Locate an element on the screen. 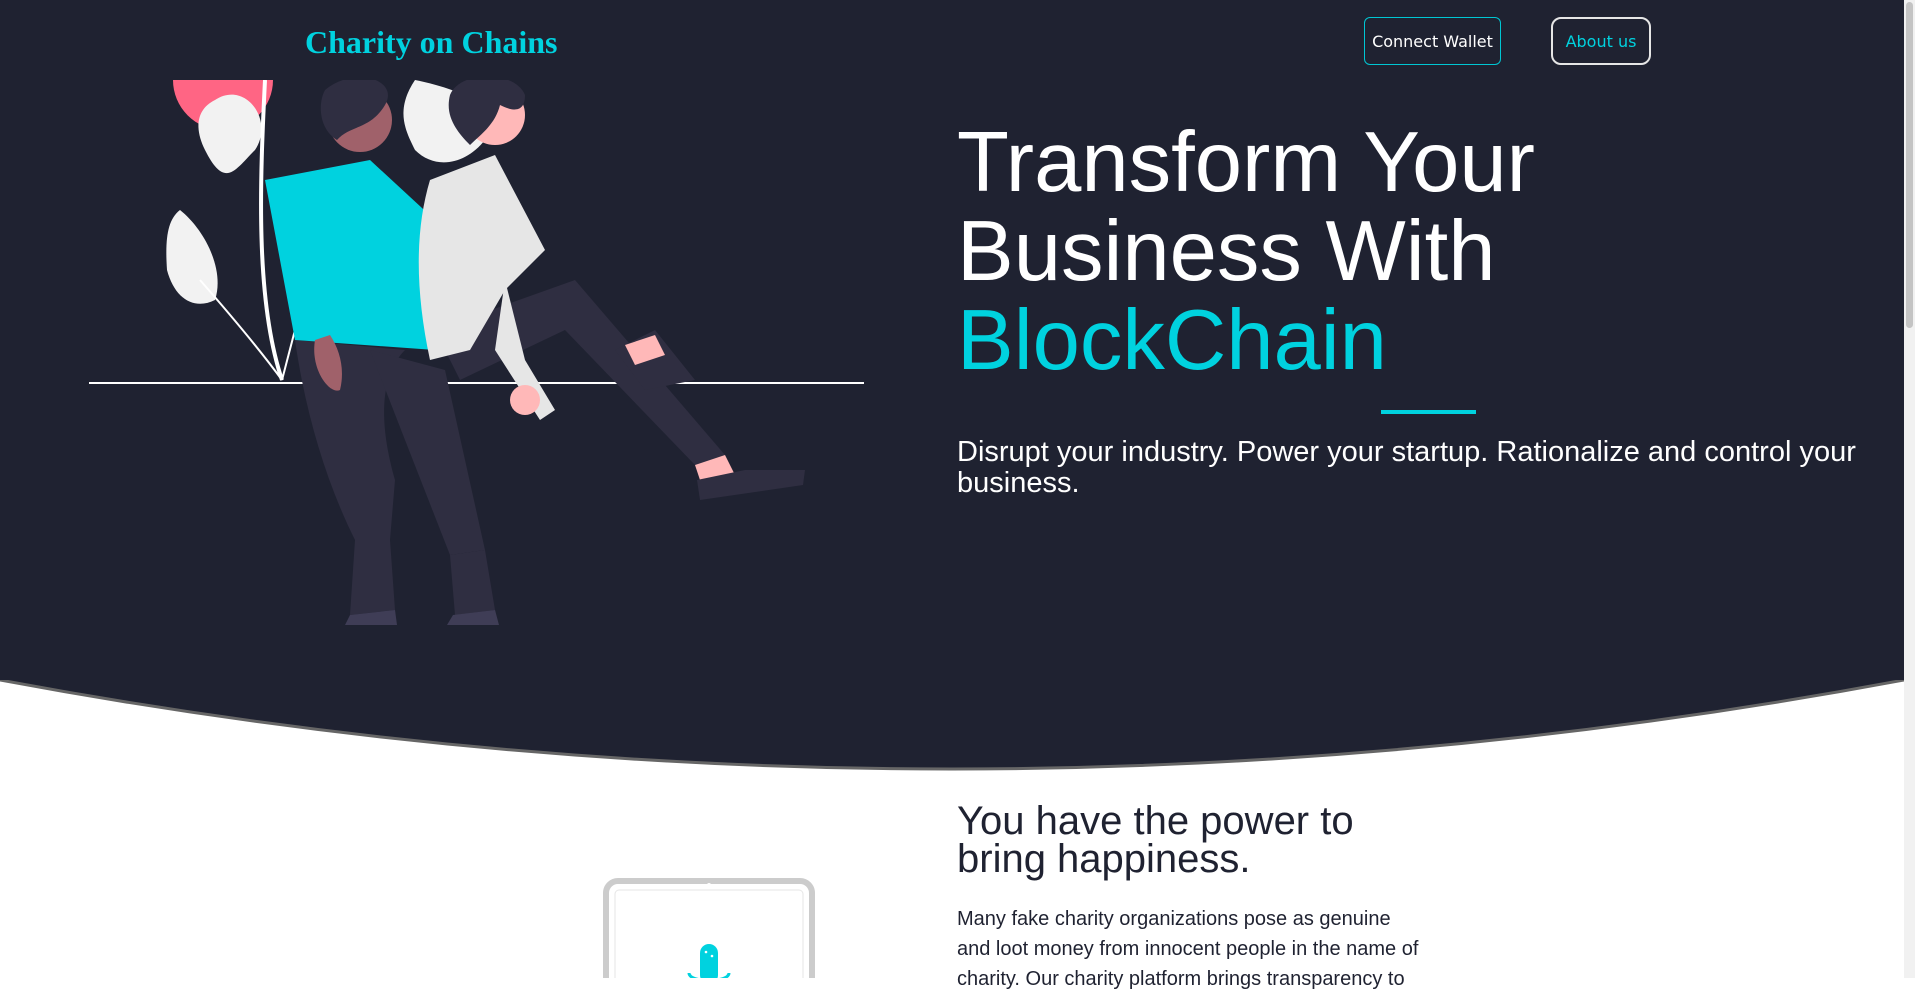 The image size is (1915, 994). brand-logo: Charity on Chains is located at coordinates (431, 42).